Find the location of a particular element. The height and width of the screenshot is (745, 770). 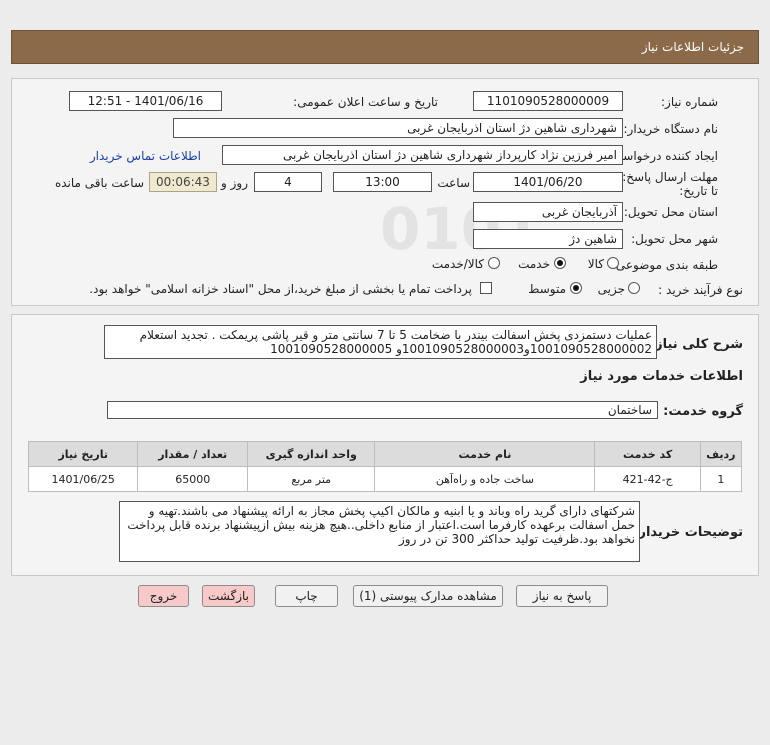

print-button: چاپ is located at coordinates (306, 596).